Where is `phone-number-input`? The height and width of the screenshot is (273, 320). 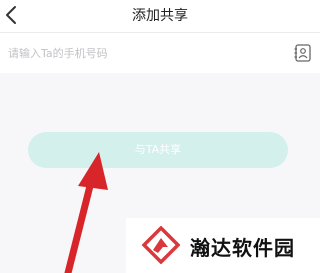 phone-number-input is located at coordinates (143, 53).